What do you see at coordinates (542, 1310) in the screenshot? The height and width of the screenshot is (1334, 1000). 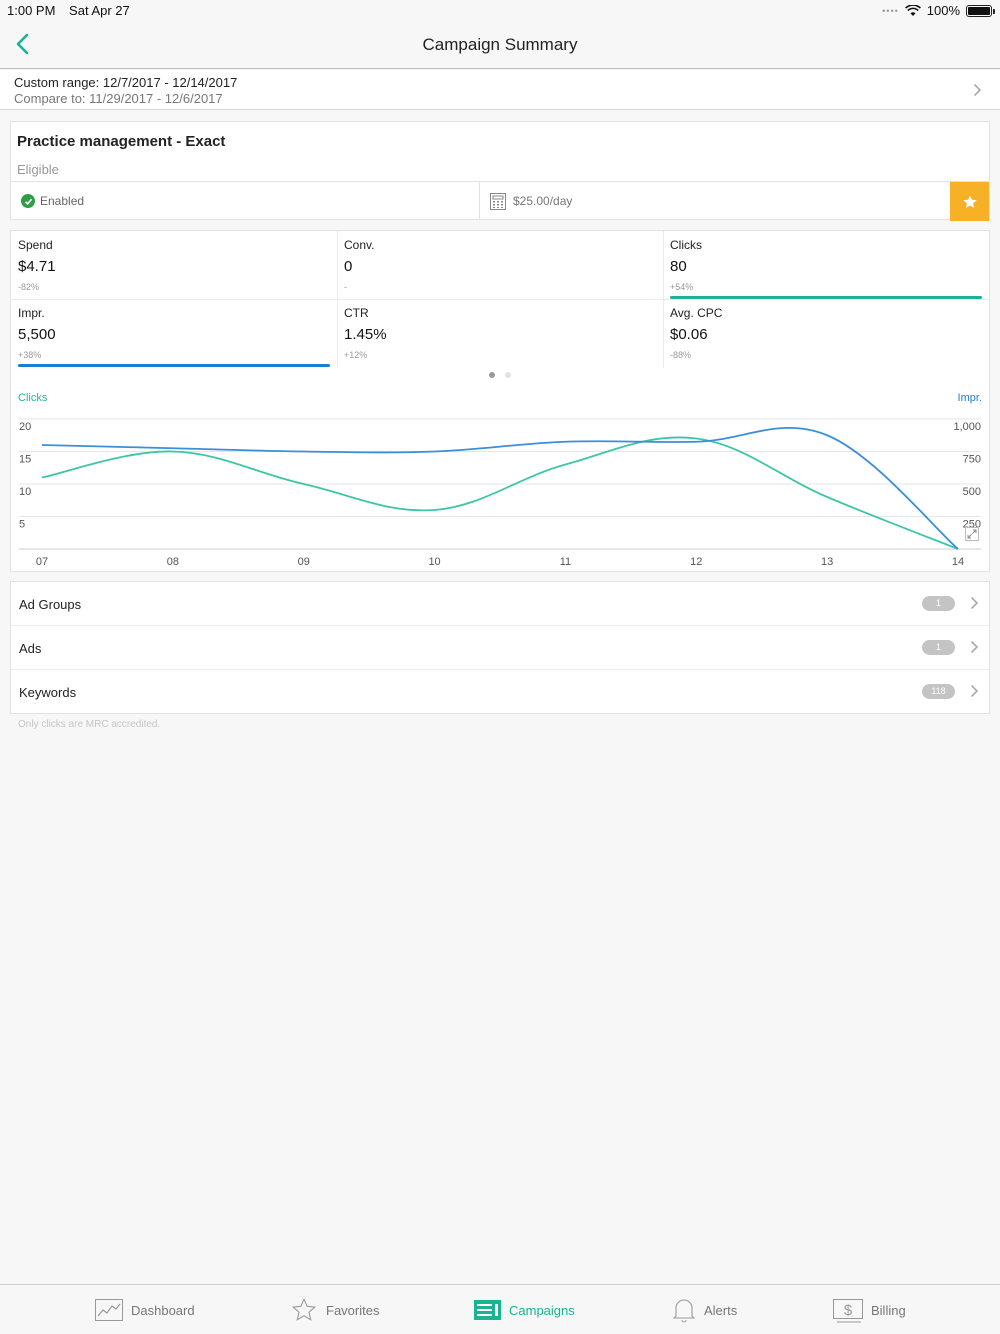 I see `tab-label: Campaigns` at bounding box center [542, 1310].